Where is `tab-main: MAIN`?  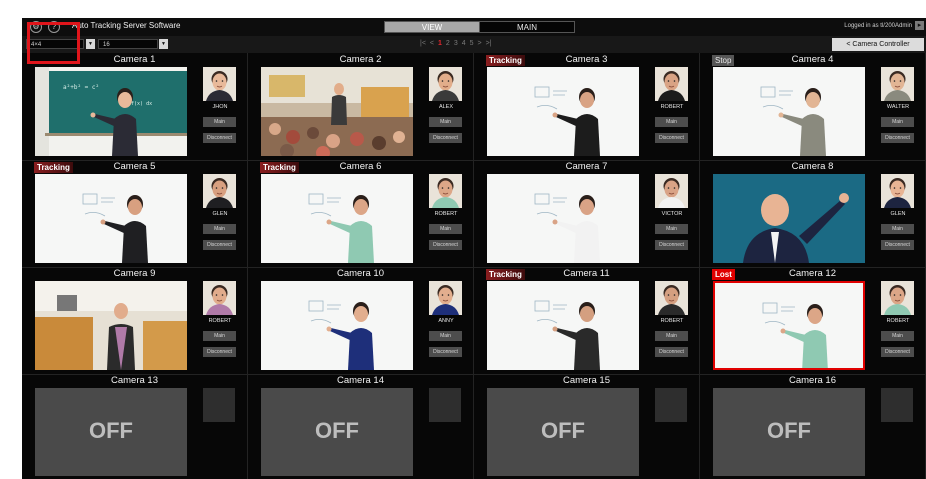
tab-main: MAIN is located at coordinates (527, 27).